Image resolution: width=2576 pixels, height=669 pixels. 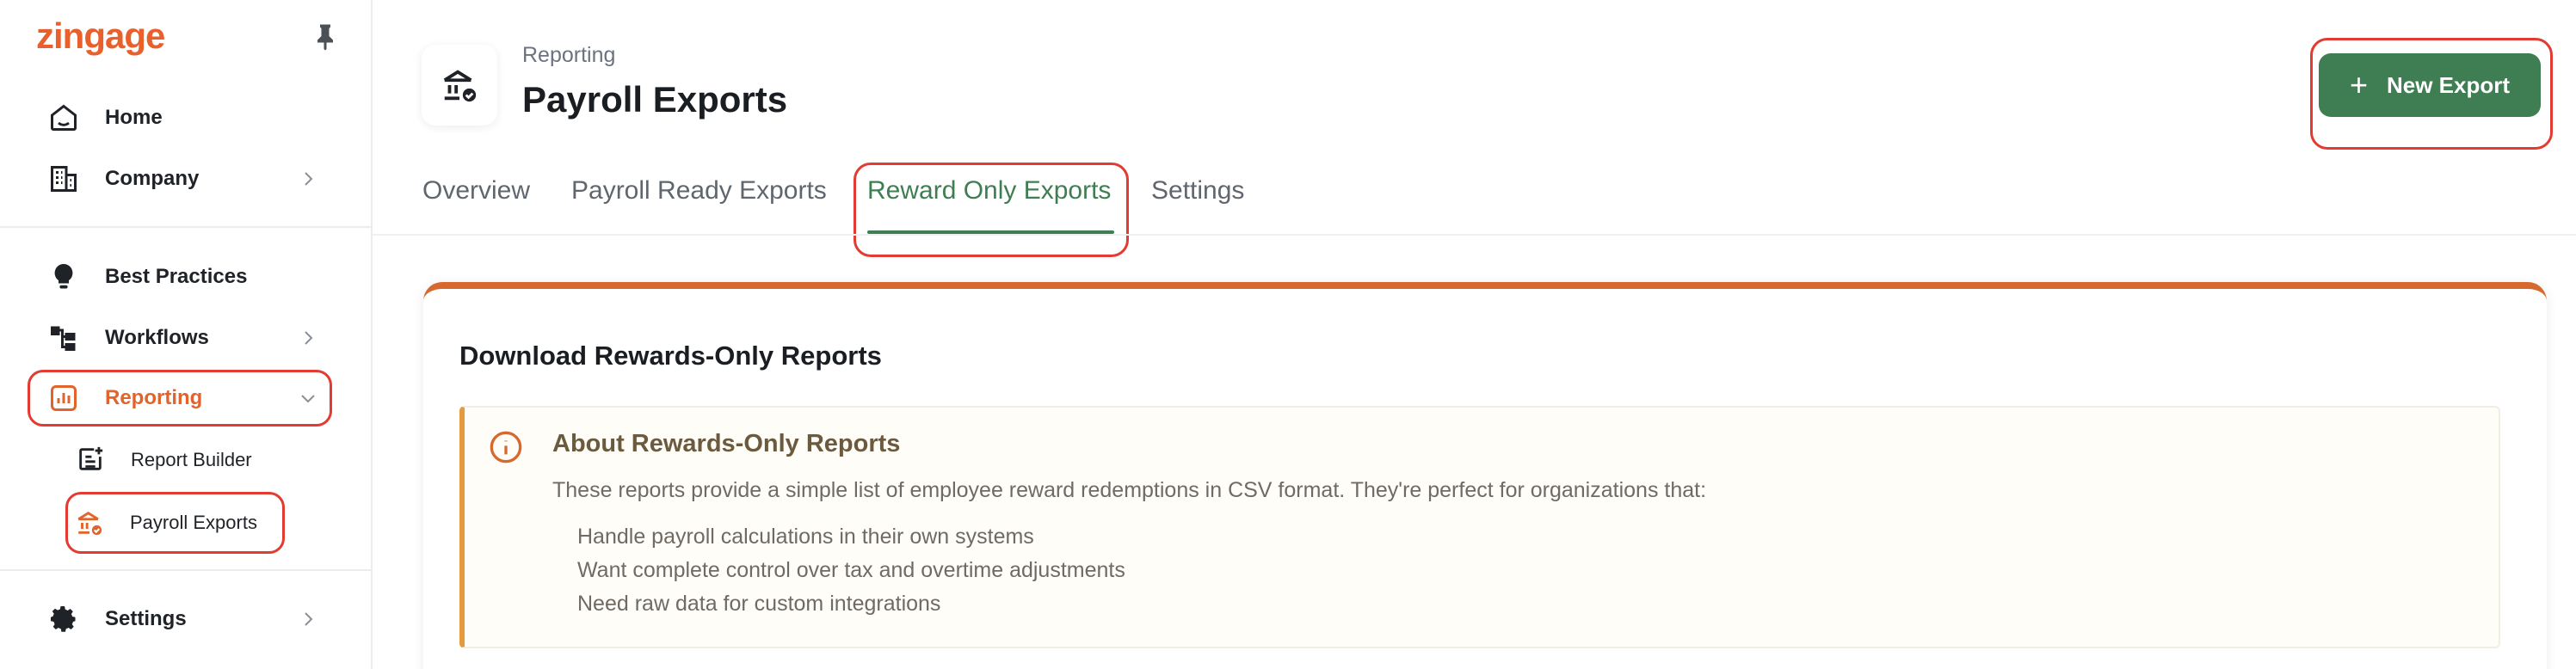 What do you see at coordinates (476, 191) in the screenshot?
I see `tab-overview: Overview` at bounding box center [476, 191].